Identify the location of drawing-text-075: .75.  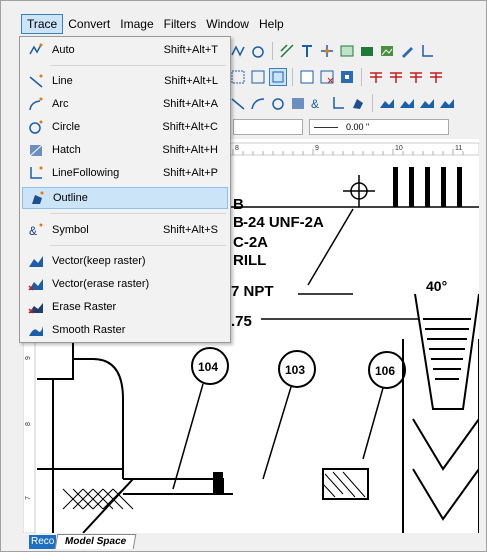
(241, 321).